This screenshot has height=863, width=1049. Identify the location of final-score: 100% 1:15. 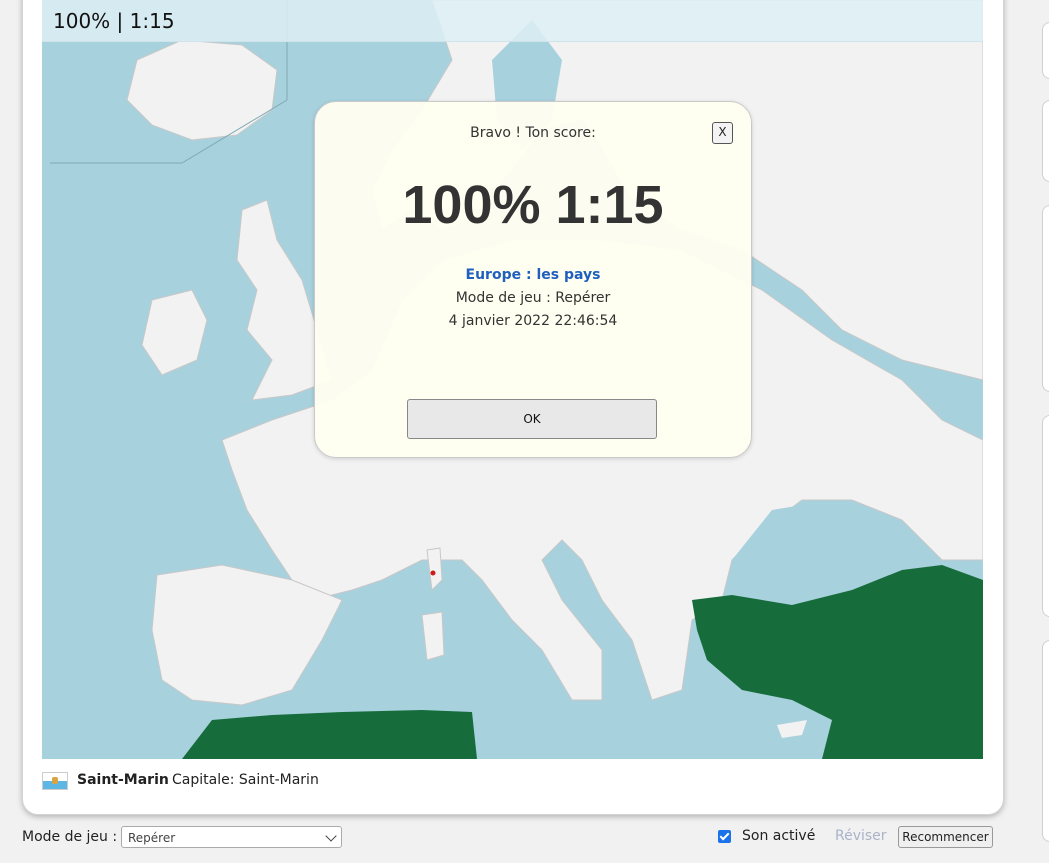
(533, 205).